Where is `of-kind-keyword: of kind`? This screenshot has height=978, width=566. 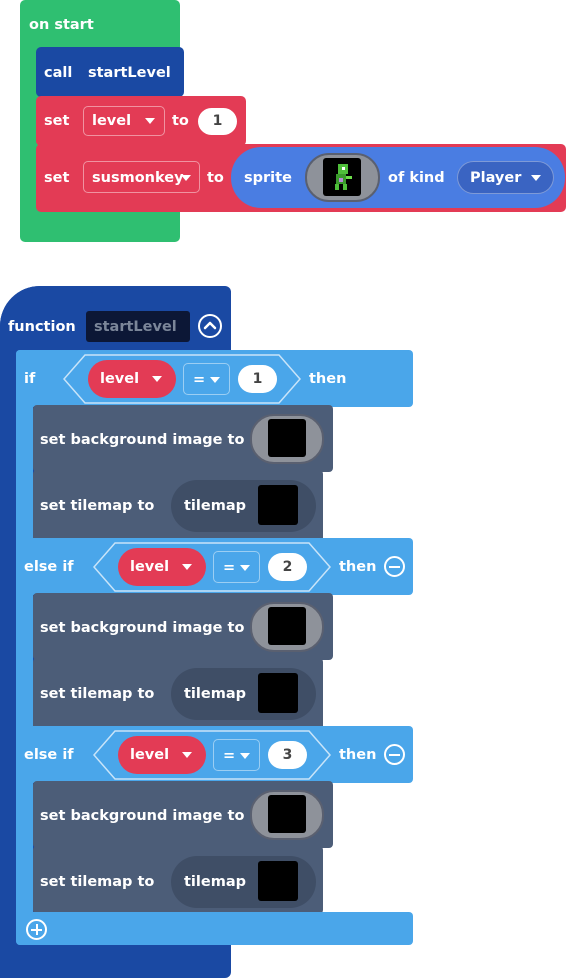 of-kind-keyword: of kind is located at coordinates (416, 178).